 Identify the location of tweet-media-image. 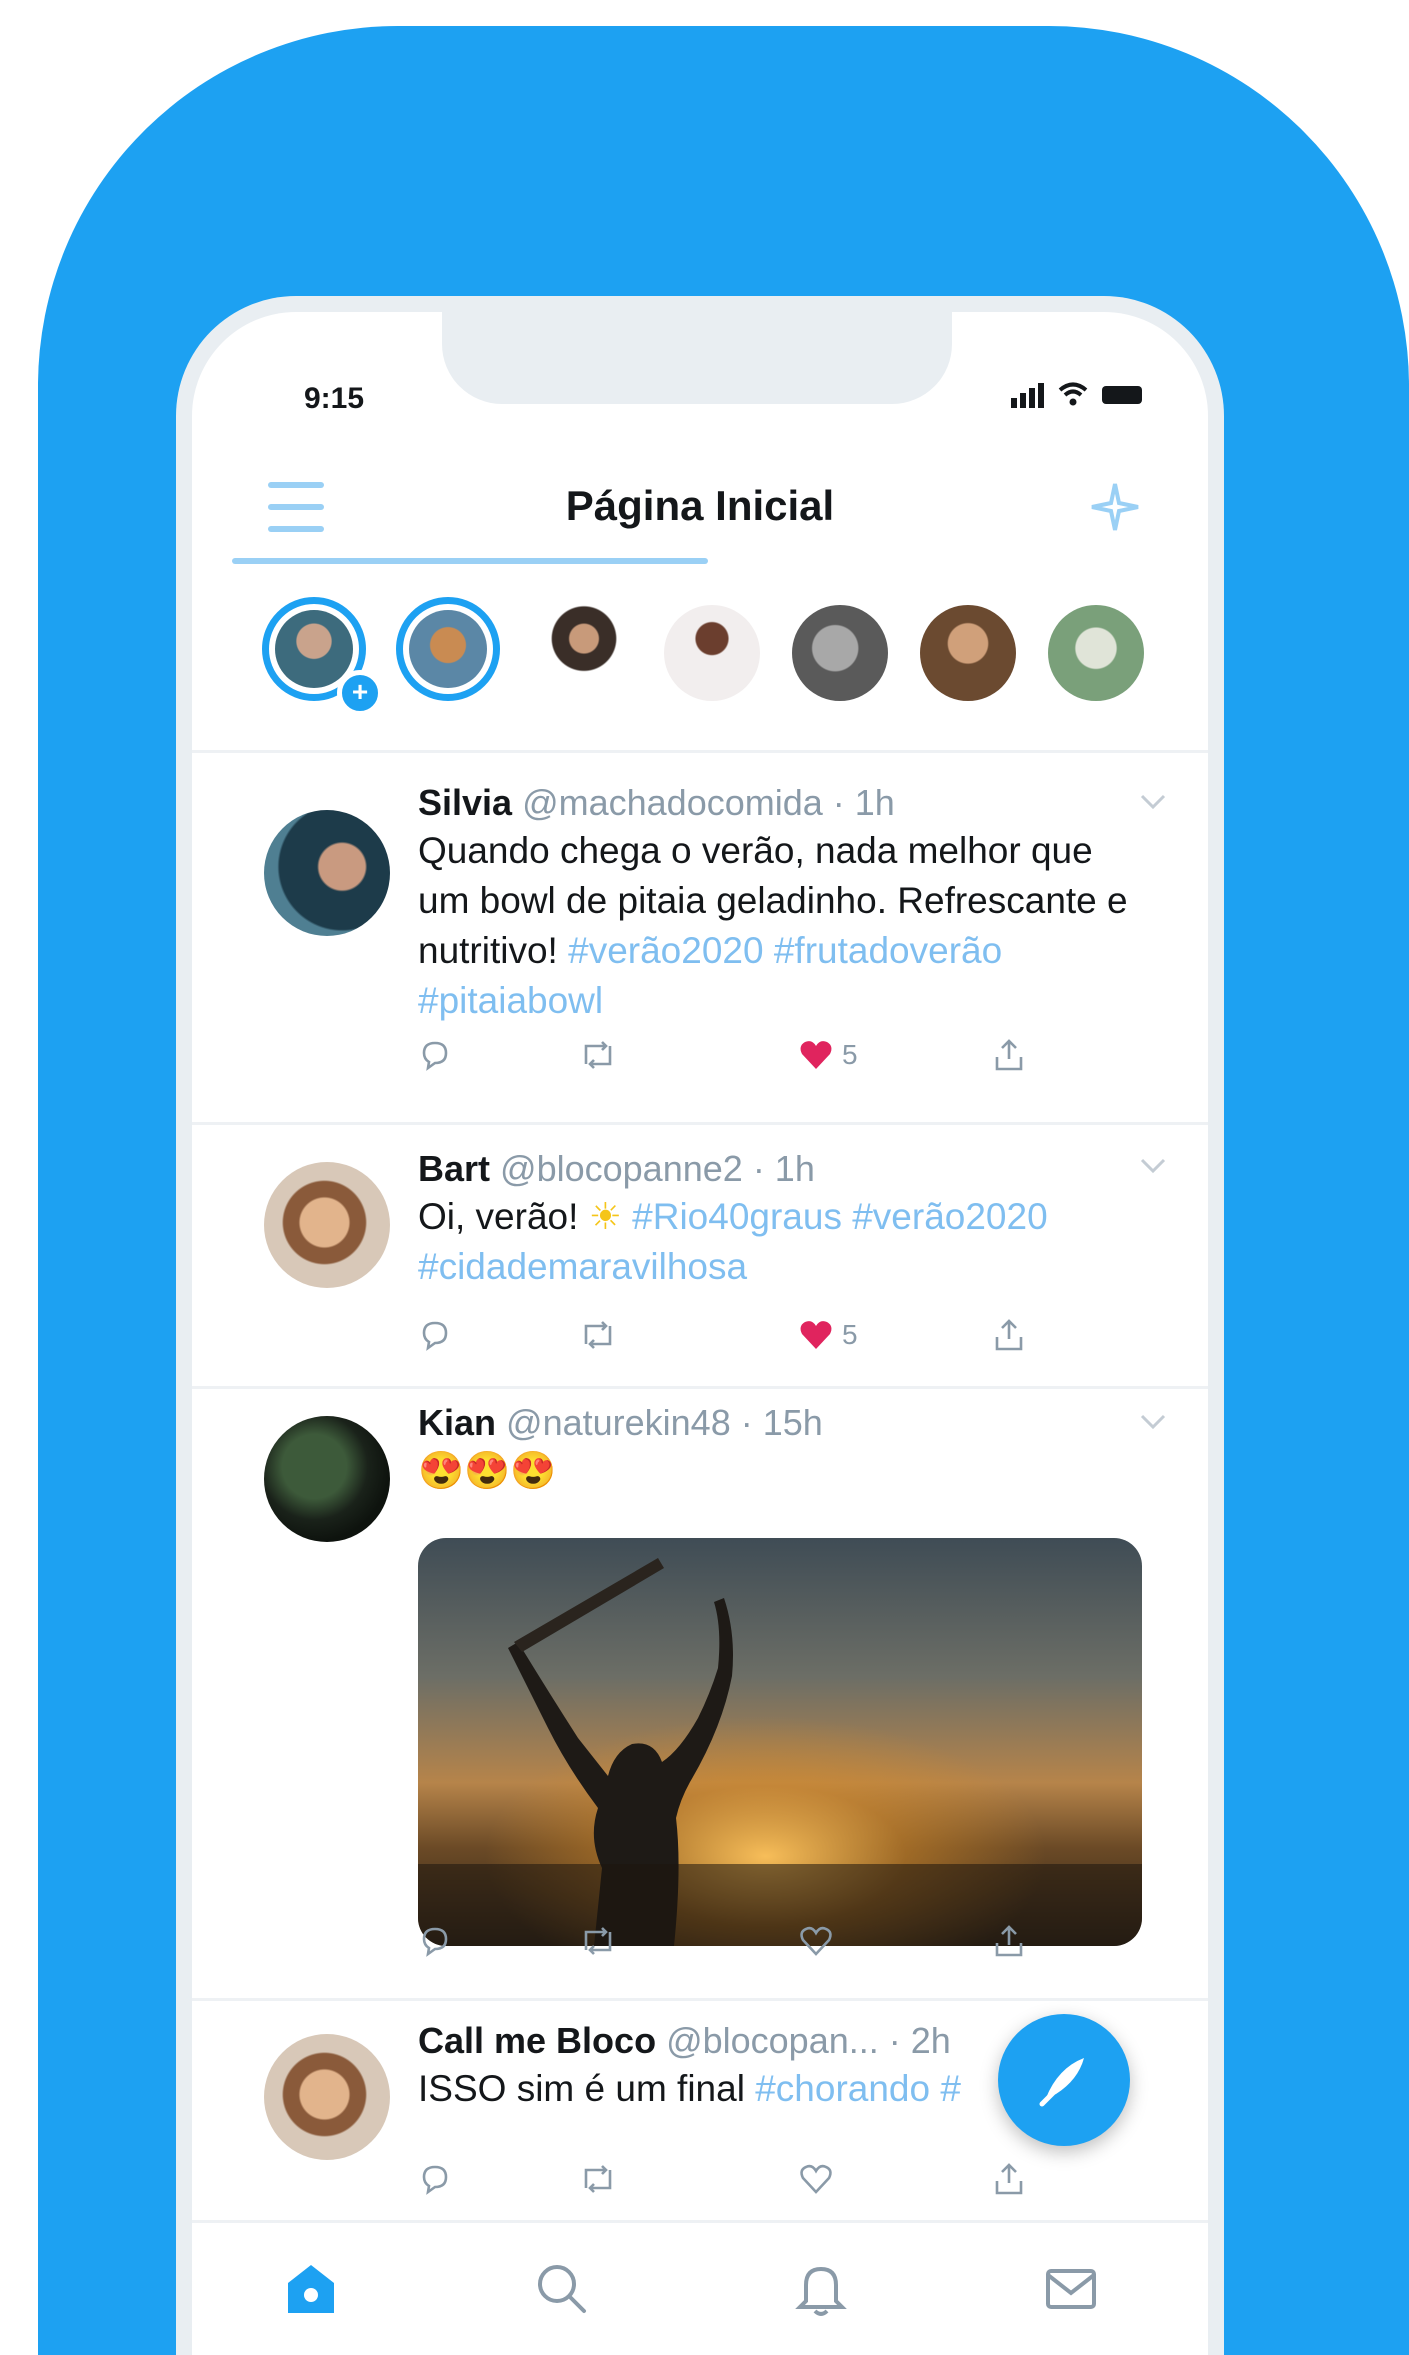
(780, 1742).